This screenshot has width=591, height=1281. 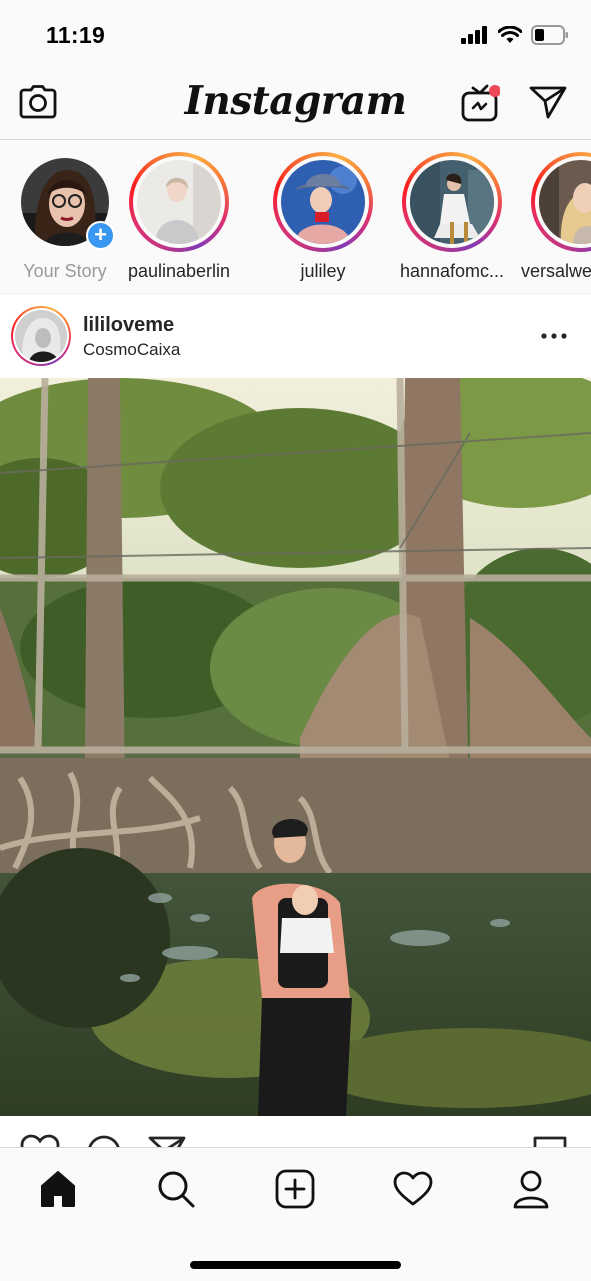 I want to click on direct-messages-button, so click(x=548, y=104).